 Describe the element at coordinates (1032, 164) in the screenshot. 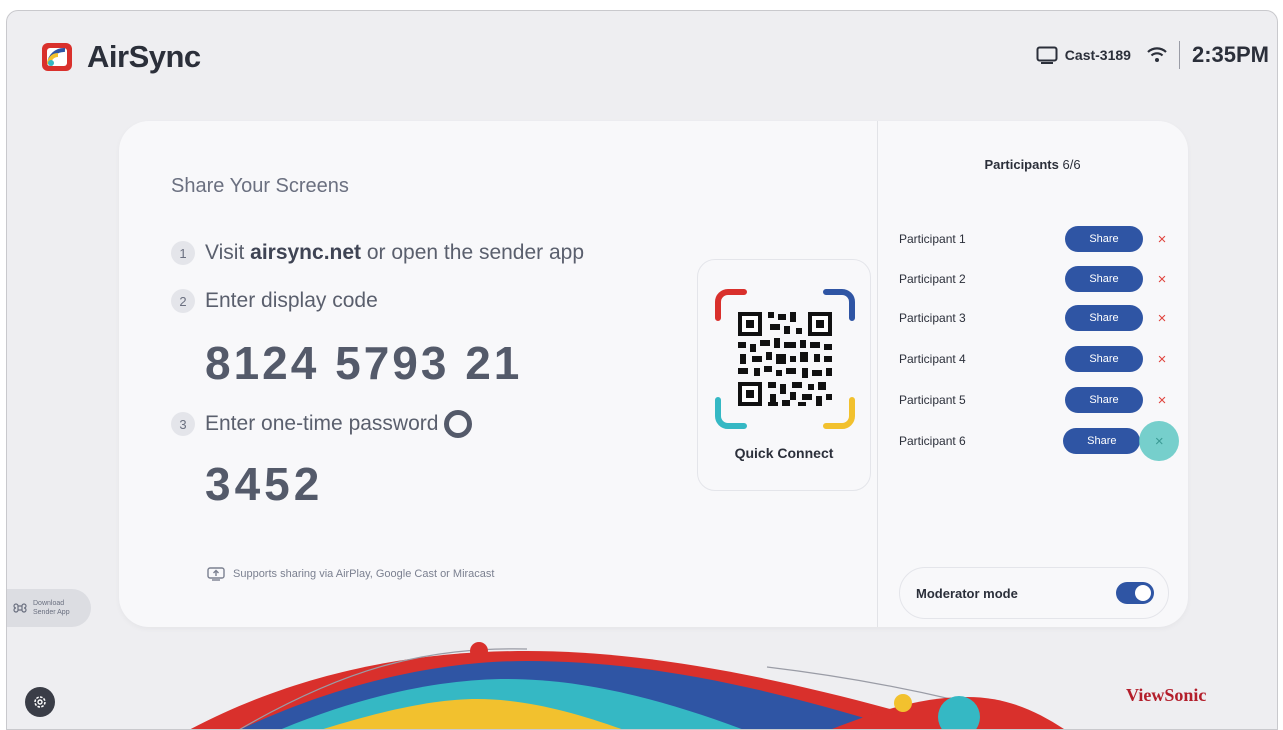

I see `participants-title: Participants 6/6` at that location.